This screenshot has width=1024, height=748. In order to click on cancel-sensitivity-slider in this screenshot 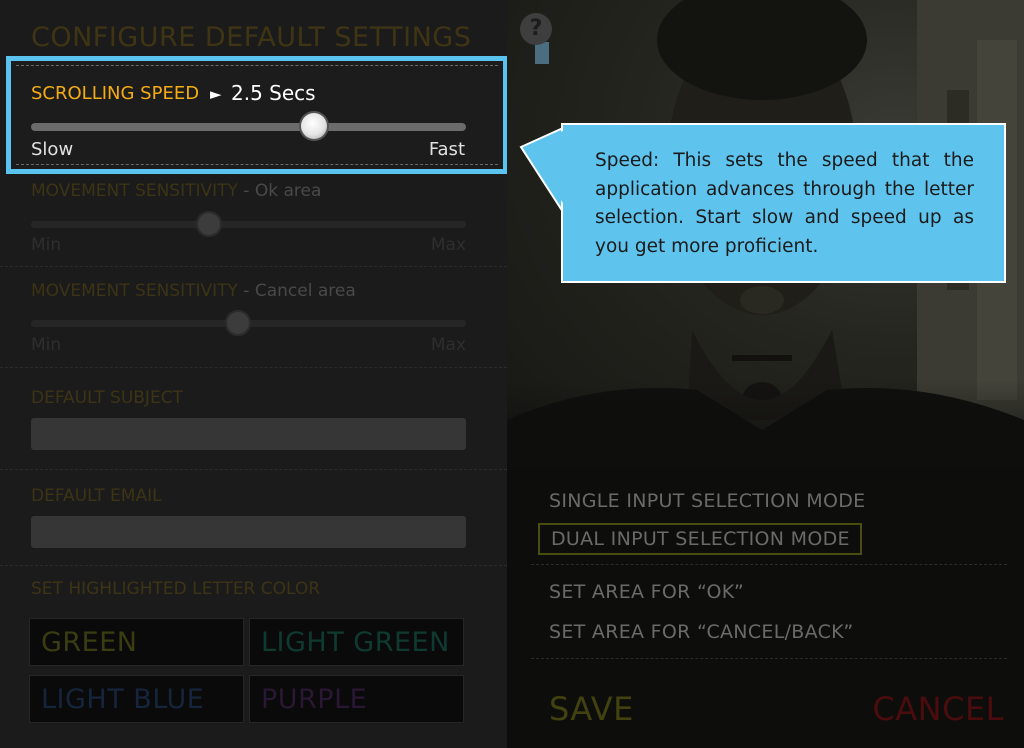, I will do `click(248, 323)`.